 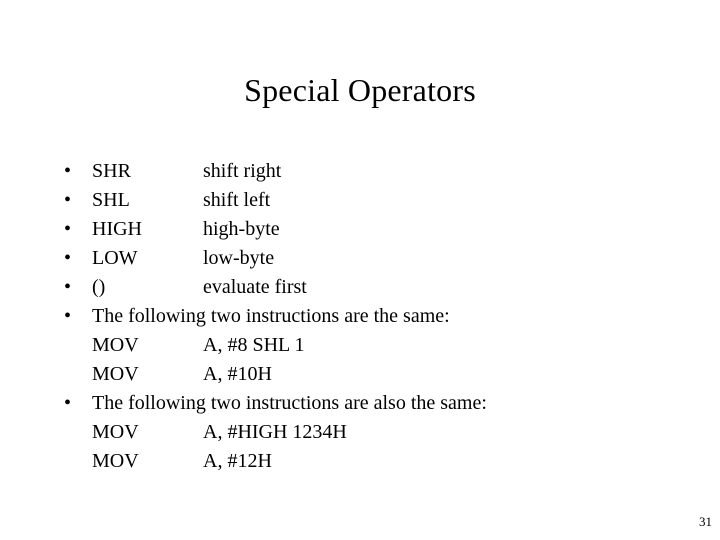 What do you see at coordinates (99, 287) in the screenshot?
I see `operator-name: ()` at bounding box center [99, 287].